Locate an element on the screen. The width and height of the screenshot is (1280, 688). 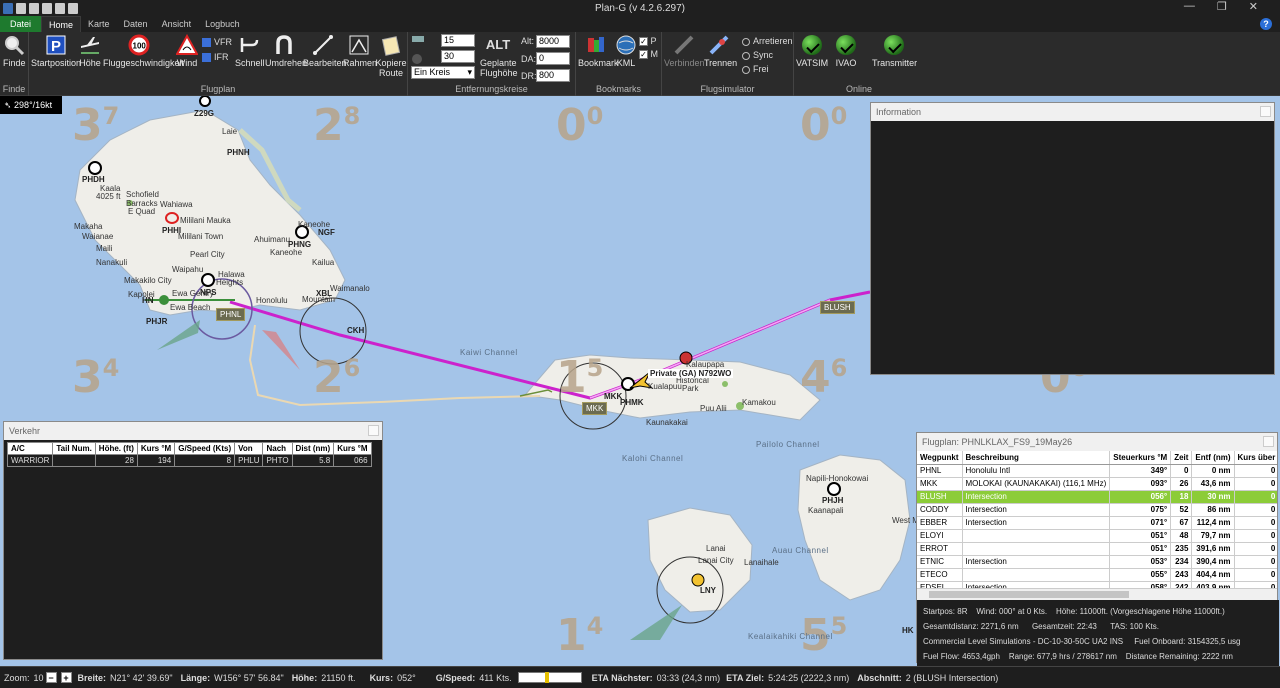
new-file-icon is located at coordinates (21, 8).